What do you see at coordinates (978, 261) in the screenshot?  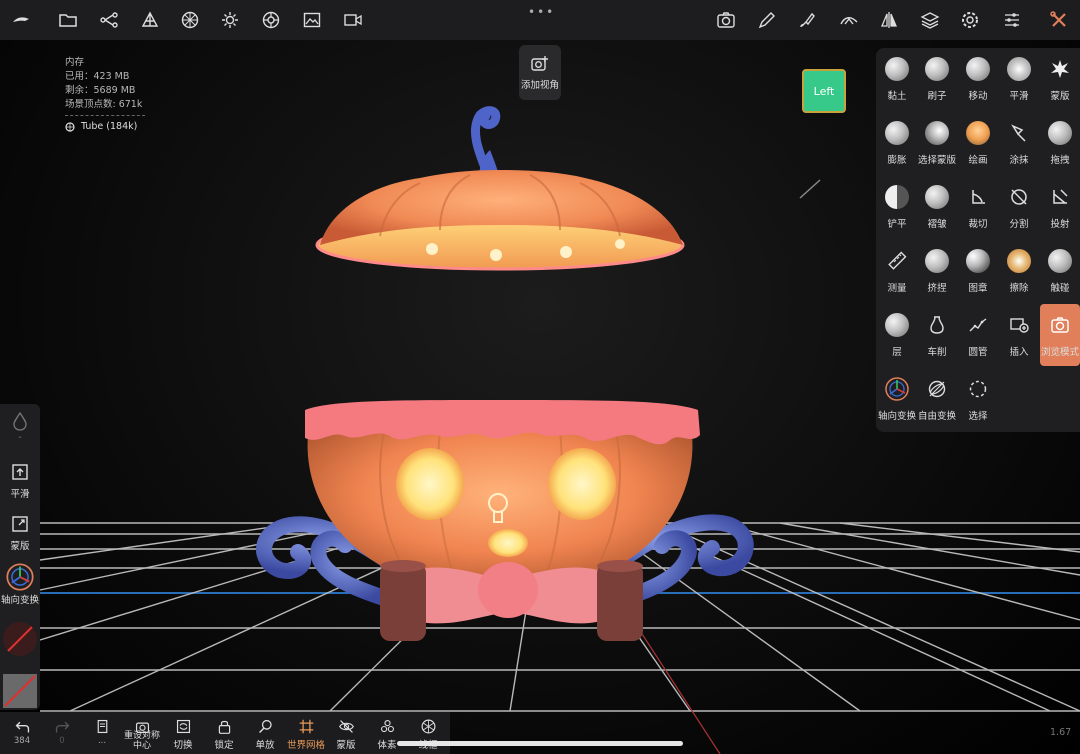 I see `stamp-icon` at bounding box center [978, 261].